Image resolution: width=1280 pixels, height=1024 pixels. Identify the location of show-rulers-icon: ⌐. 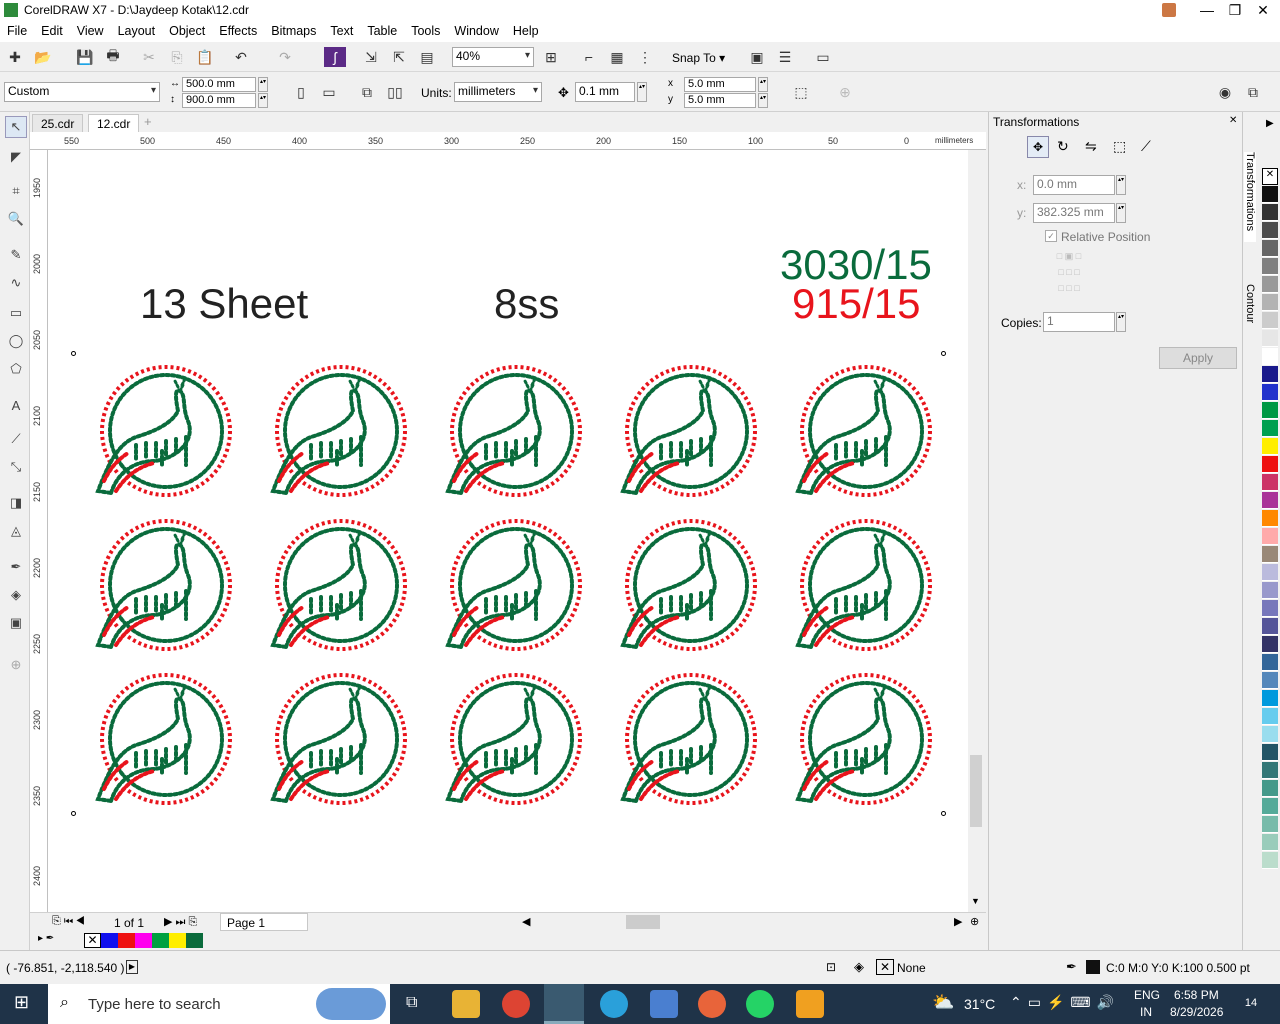
(589, 57).